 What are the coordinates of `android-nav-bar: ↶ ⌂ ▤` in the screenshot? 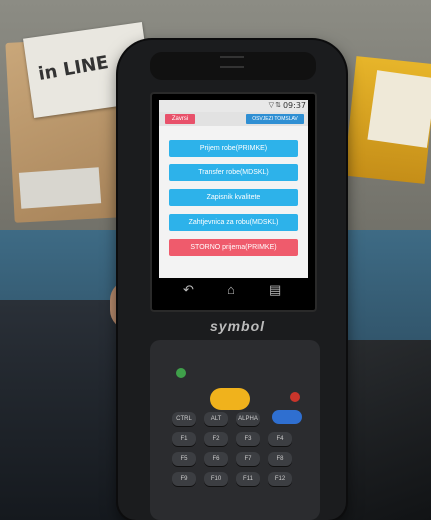 It's located at (233, 291).